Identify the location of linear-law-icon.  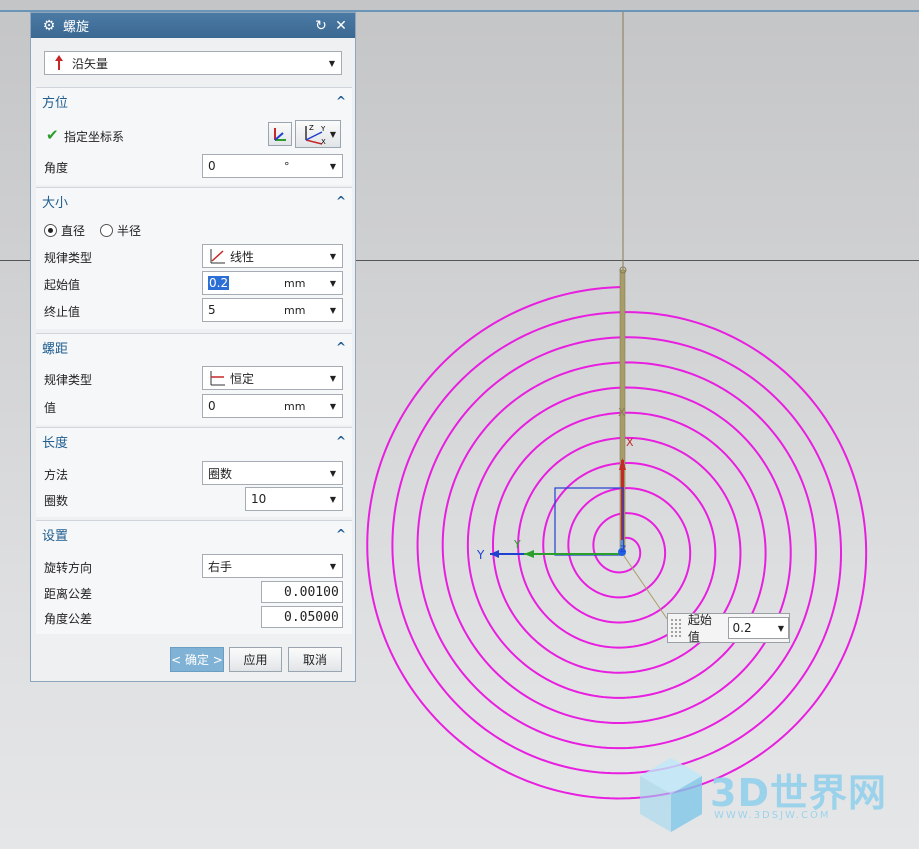
(217, 256).